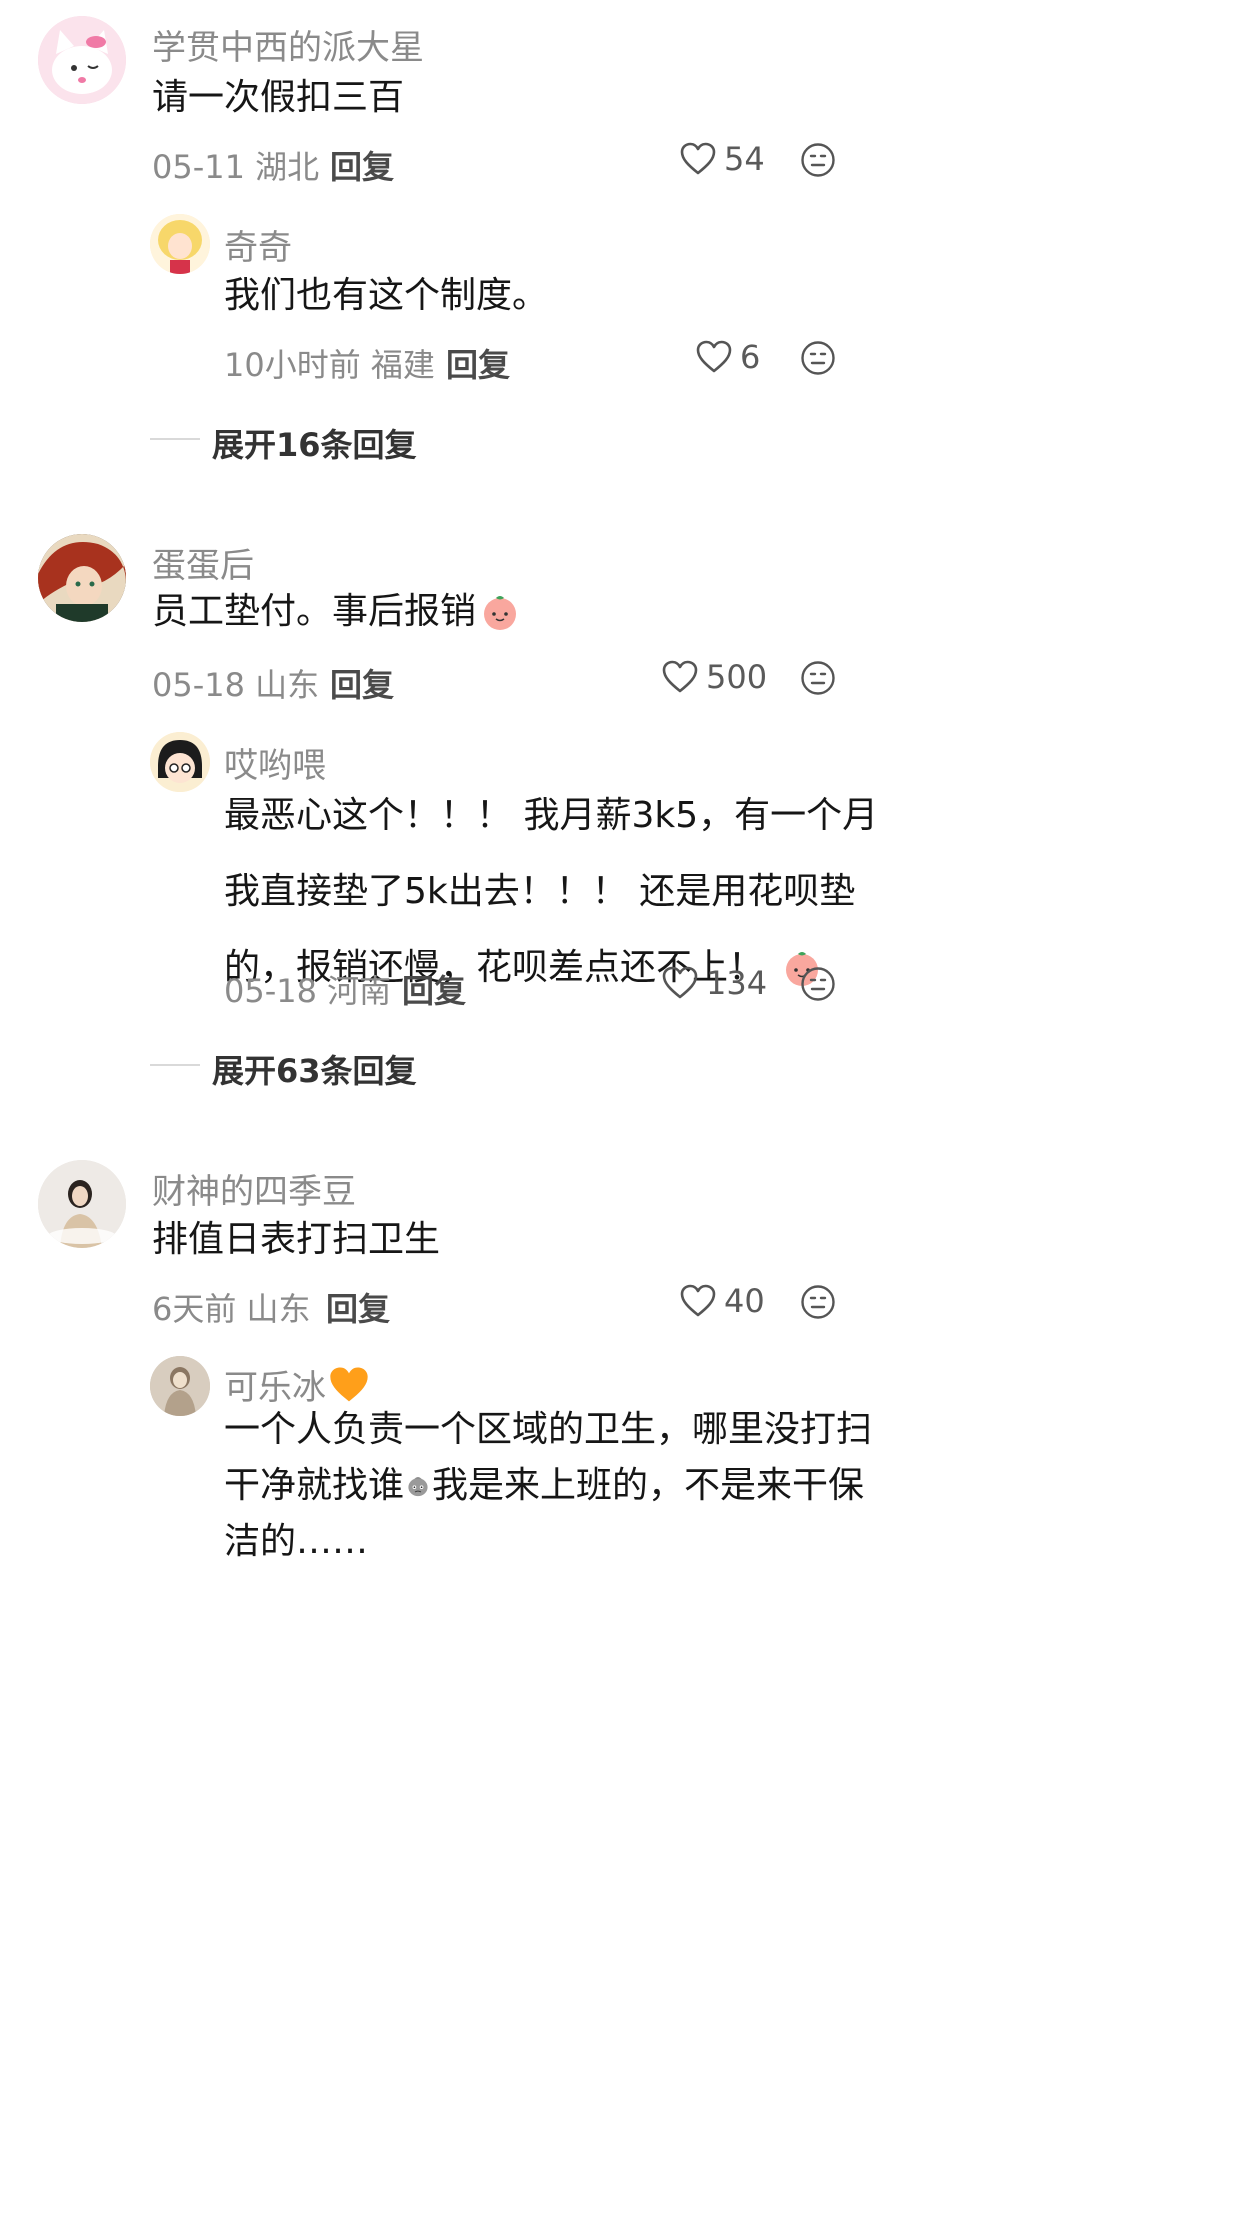 The height and width of the screenshot is (2226, 1260). Describe the element at coordinates (314, 1069) in the screenshot. I see `expand-replies-button: 展开63条回复` at that location.